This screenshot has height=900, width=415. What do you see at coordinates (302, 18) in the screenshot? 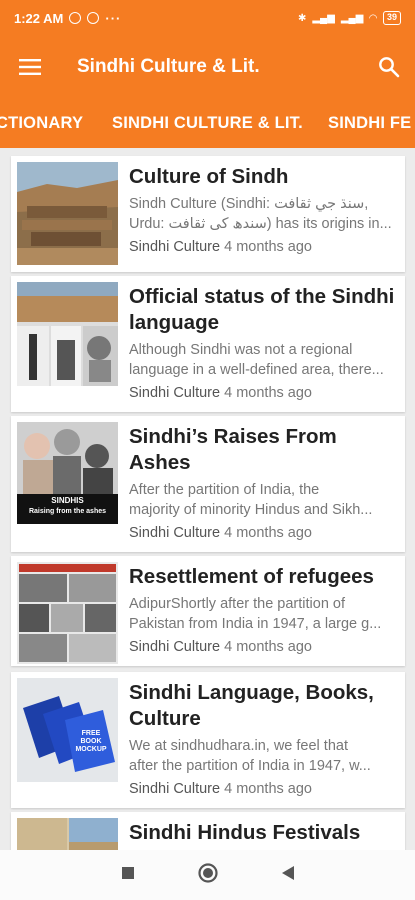
I see `bluetooth-icon: ✱` at bounding box center [302, 18].